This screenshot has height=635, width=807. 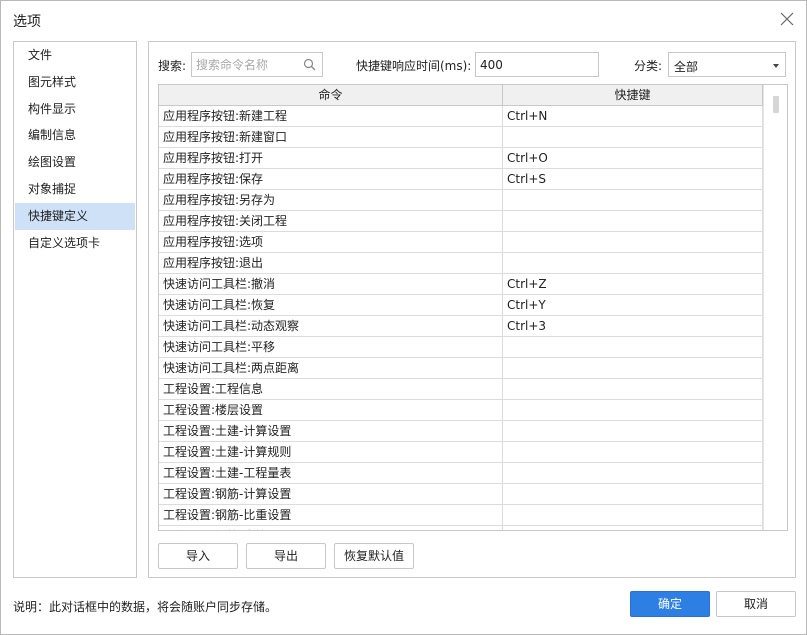 I want to click on column-header-command: 命令, so click(x=331, y=95).